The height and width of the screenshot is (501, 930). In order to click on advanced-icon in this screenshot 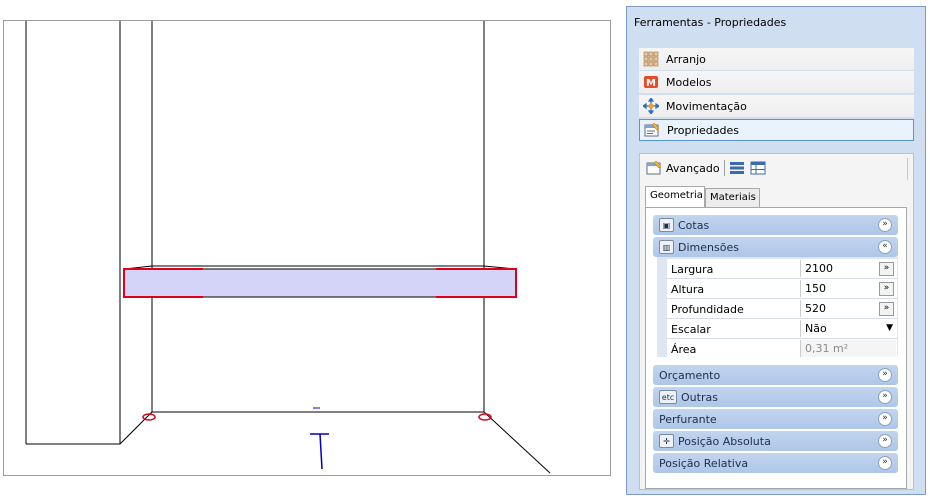, I will do `click(654, 168)`.